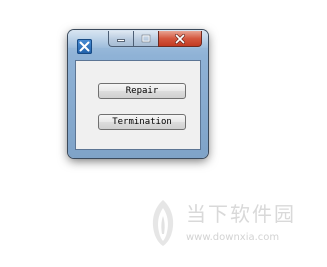 Image resolution: width=327 pixels, height=267 pixels. I want to click on minimize-button, so click(120, 39).